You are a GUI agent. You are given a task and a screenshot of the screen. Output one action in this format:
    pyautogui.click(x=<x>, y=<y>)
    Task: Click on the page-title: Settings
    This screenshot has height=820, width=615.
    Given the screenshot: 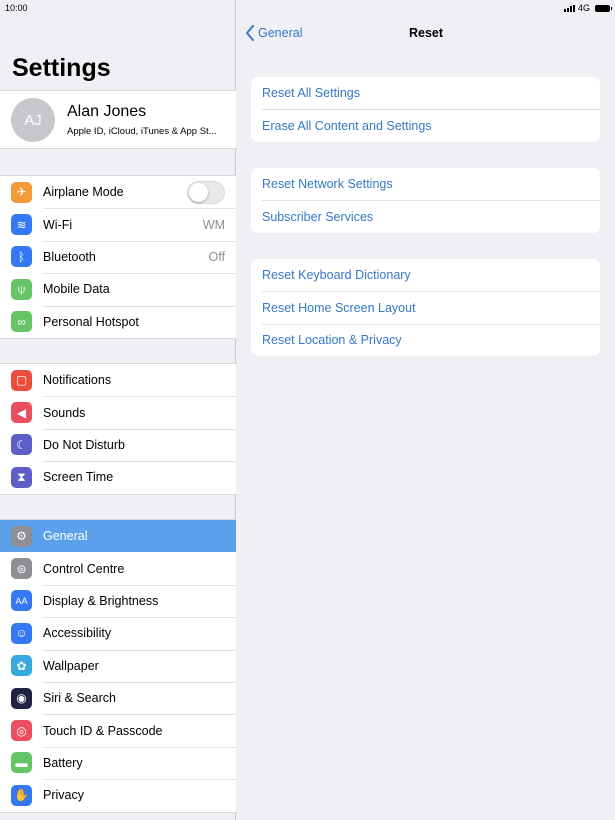 What is the action you would take?
    pyautogui.click(x=61, y=68)
    